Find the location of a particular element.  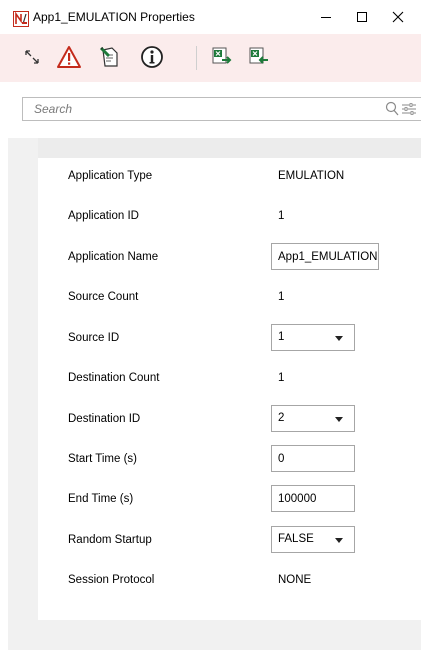

info-icon is located at coordinates (152, 57).